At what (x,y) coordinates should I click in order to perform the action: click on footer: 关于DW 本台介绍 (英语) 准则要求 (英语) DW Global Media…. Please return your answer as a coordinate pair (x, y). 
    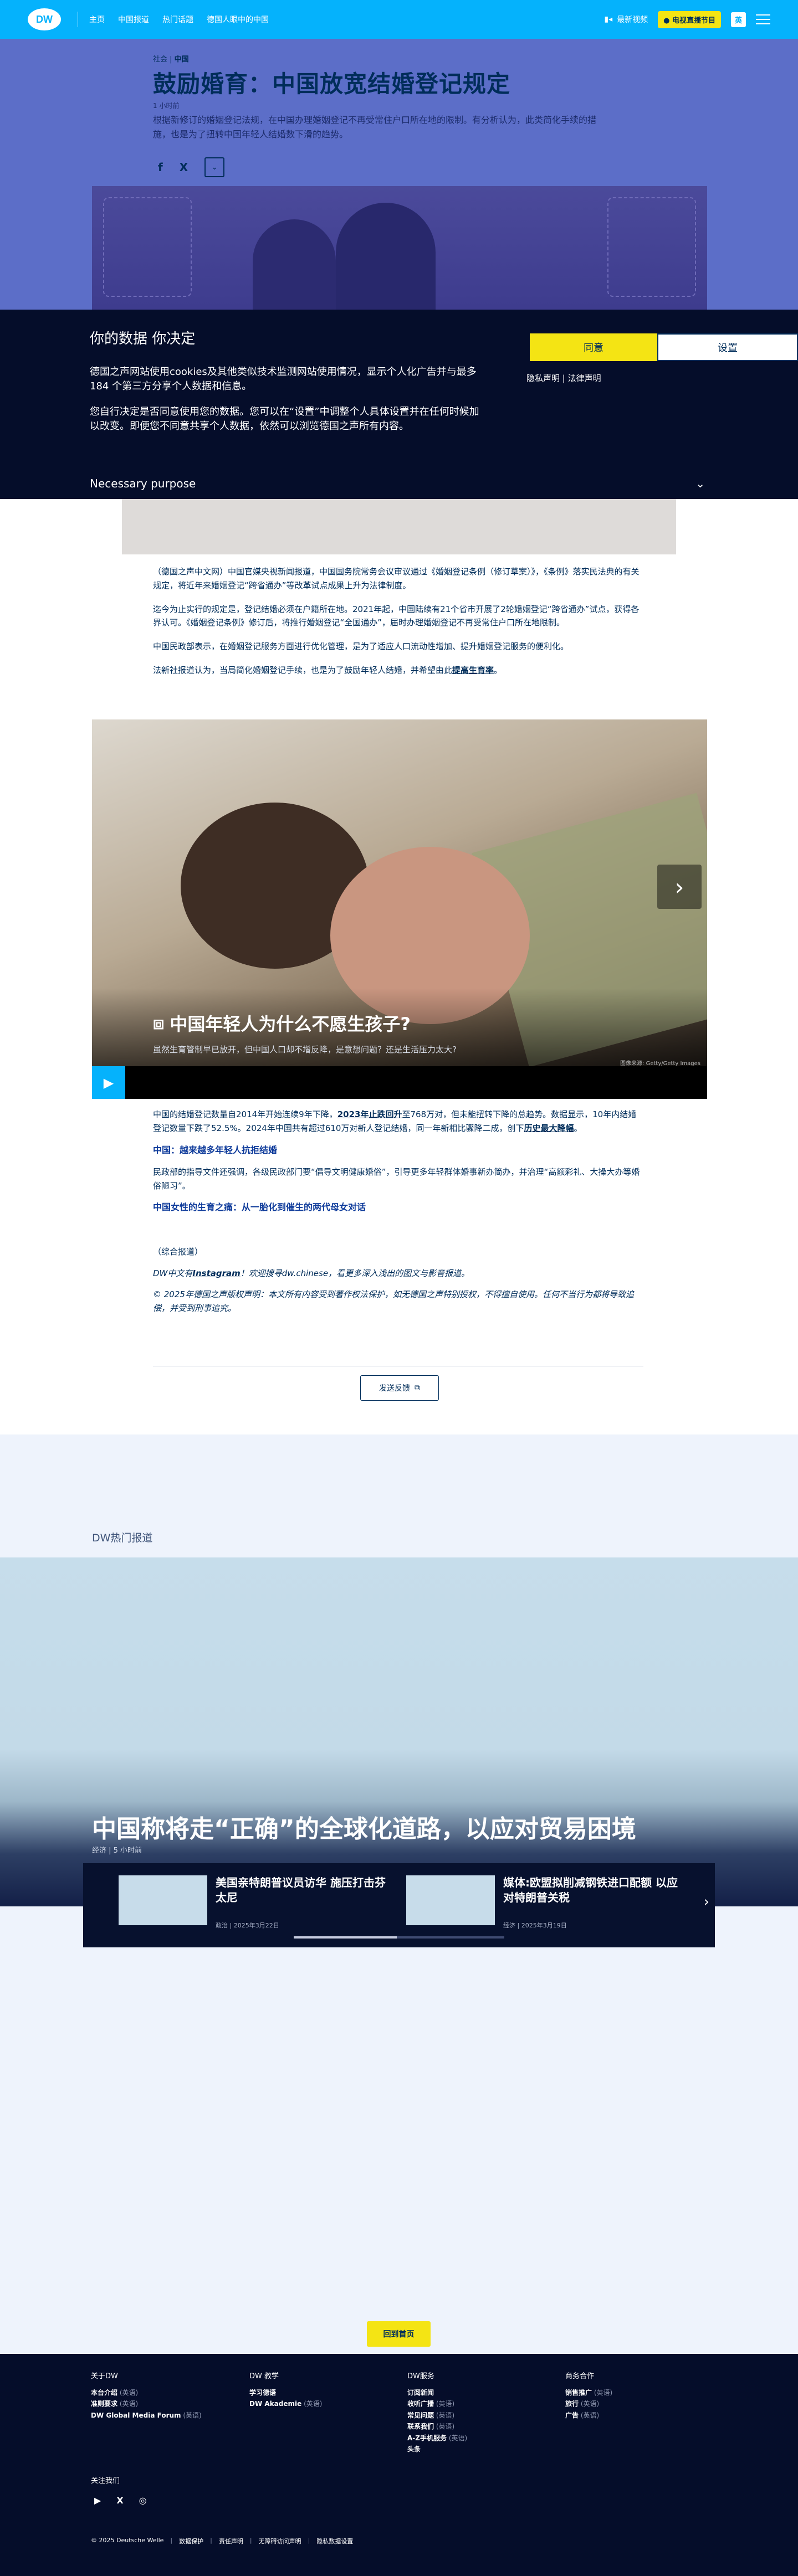
    Looking at the image, I should click on (399, 2465).